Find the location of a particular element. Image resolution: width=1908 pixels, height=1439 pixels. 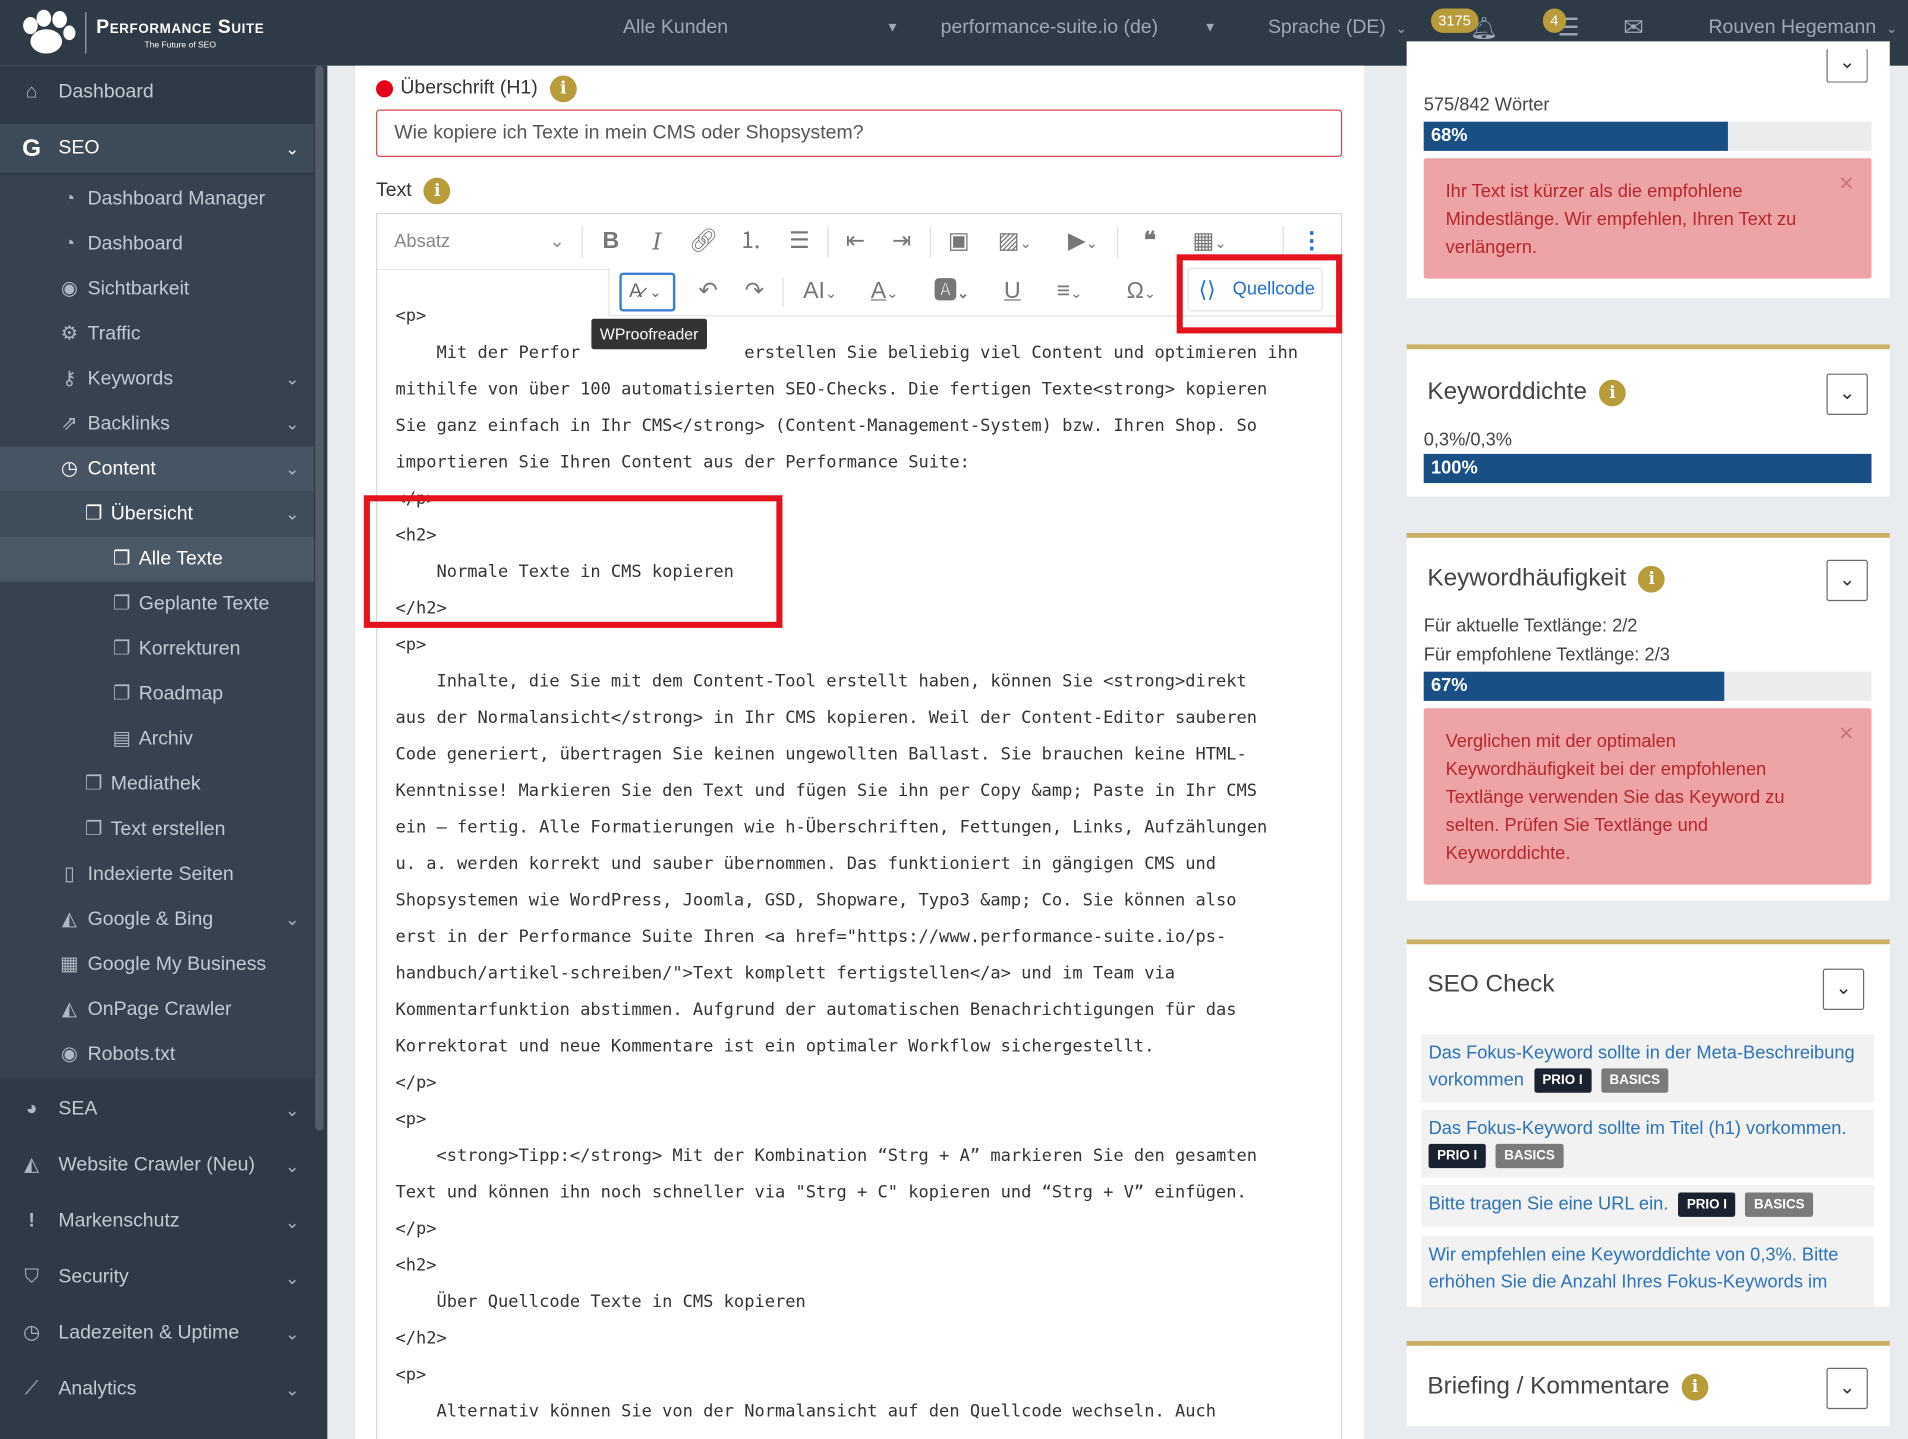

customer-chevron-icon: ▼ is located at coordinates (892, 28).